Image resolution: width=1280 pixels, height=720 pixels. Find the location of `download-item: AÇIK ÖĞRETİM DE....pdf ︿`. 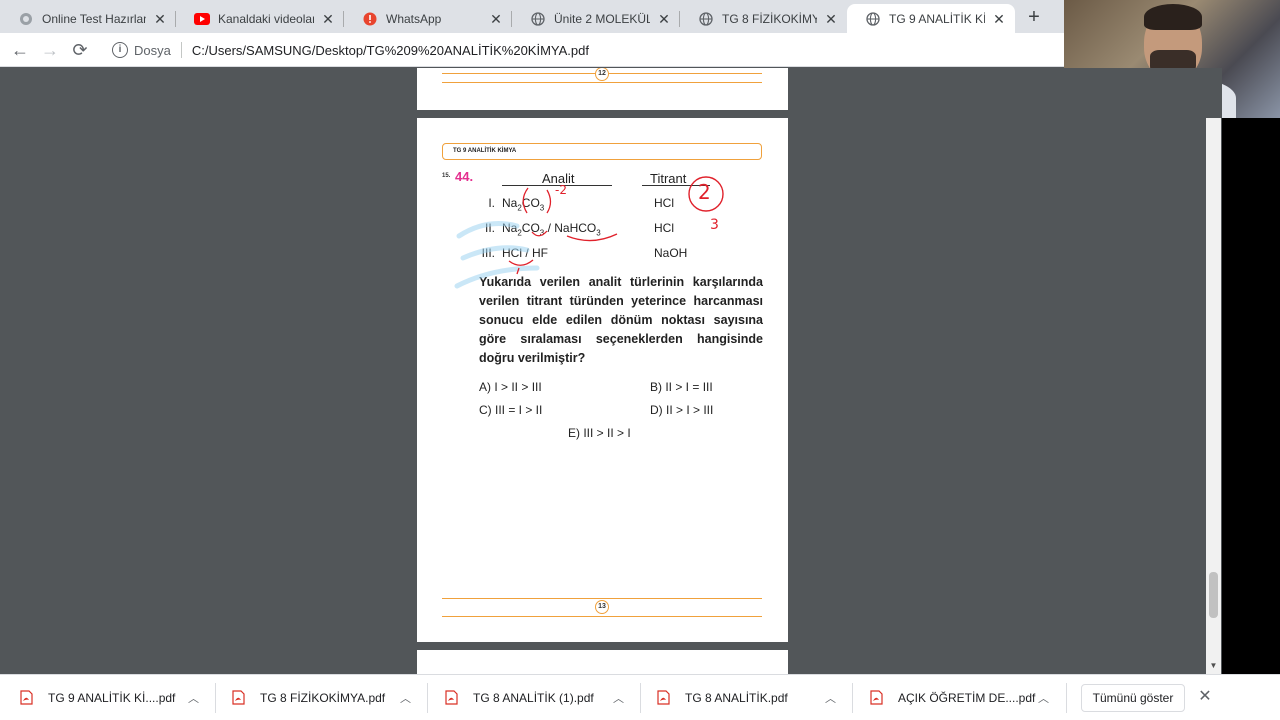

download-item: AÇIK ÖĞRETİM DE....pdf ︿ is located at coordinates (963, 698).